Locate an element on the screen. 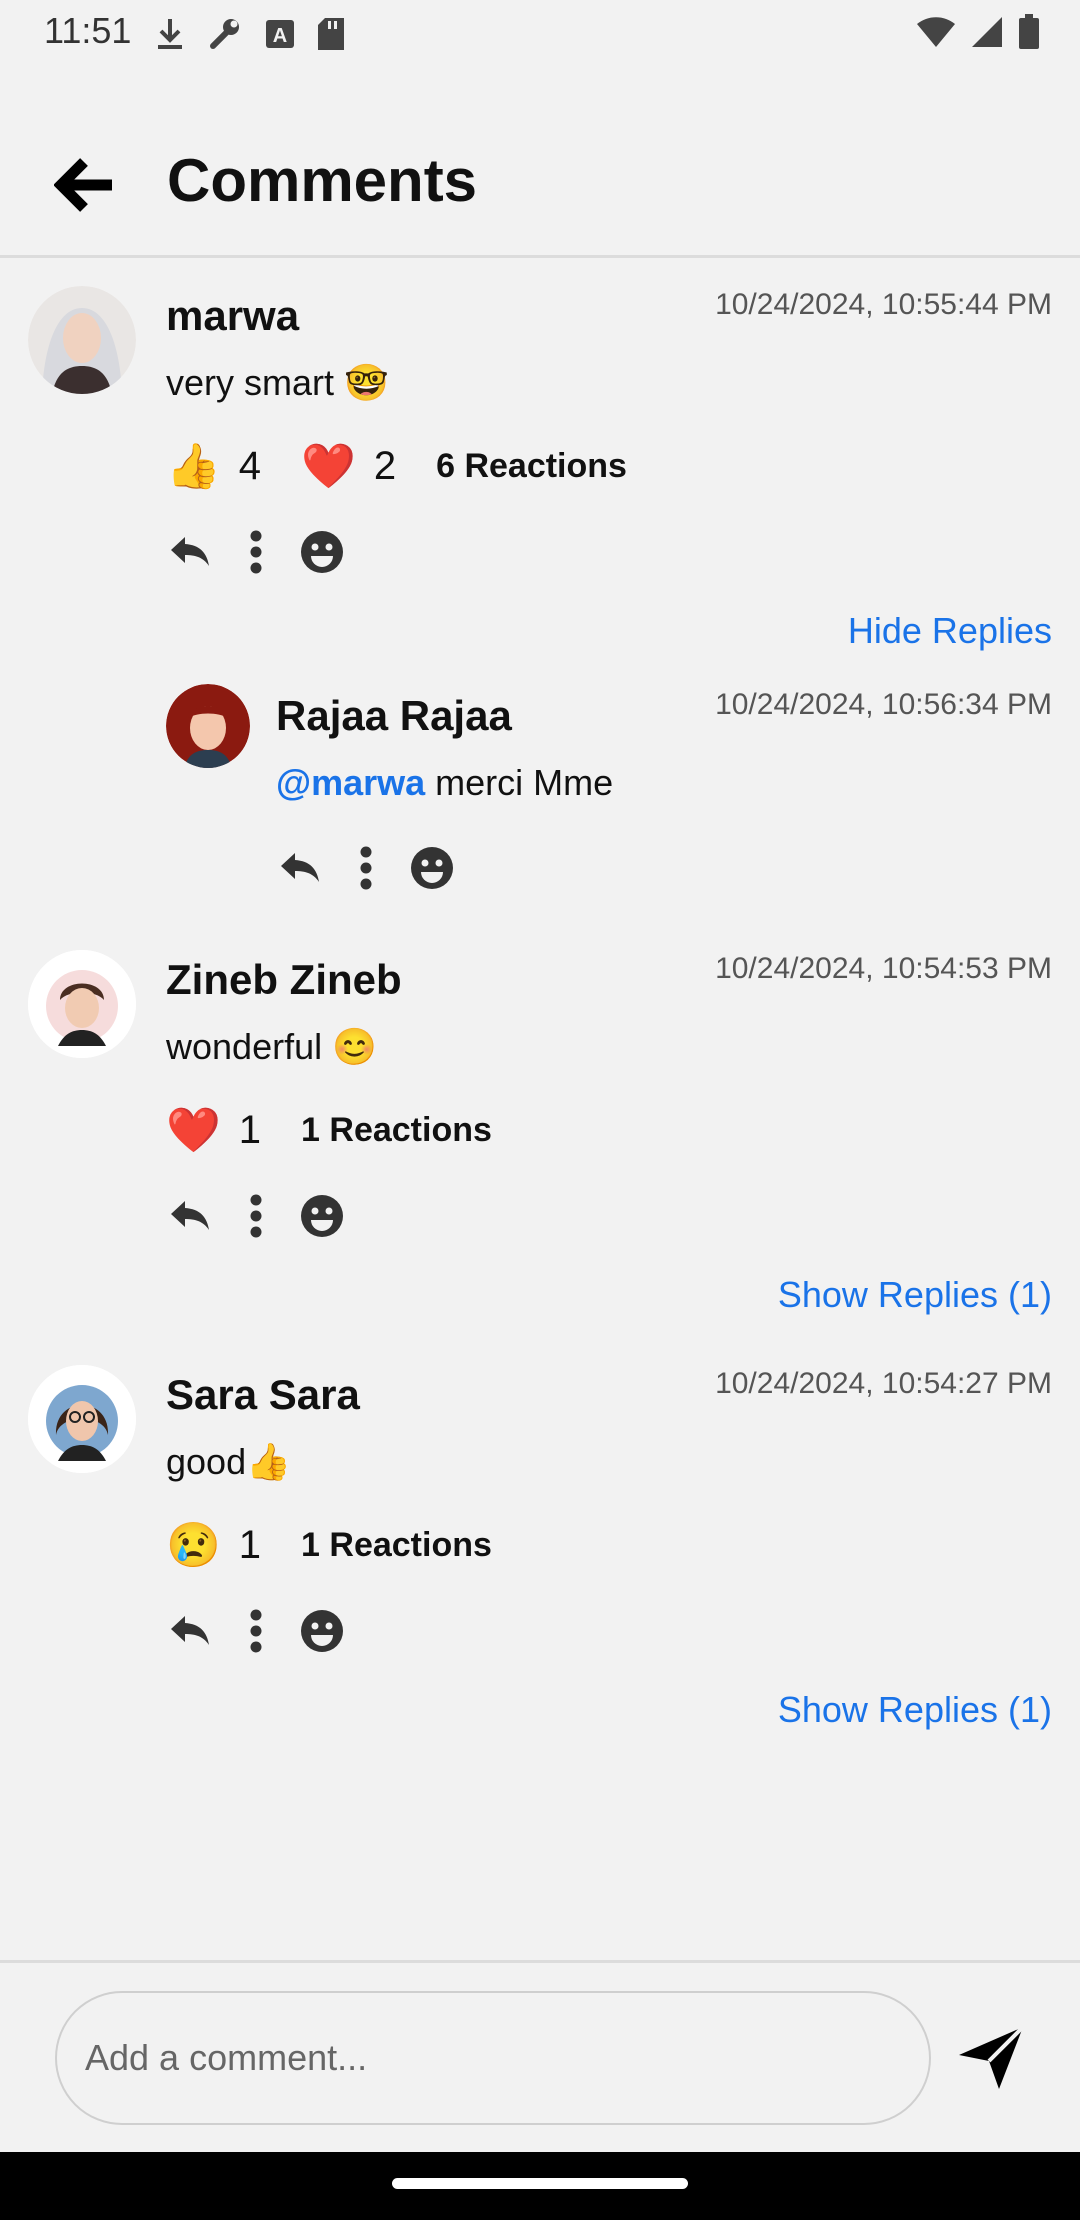 Image resolution: width=1080 pixels, height=2220 pixels. reply-message: merci Mme is located at coordinates (519, 782).